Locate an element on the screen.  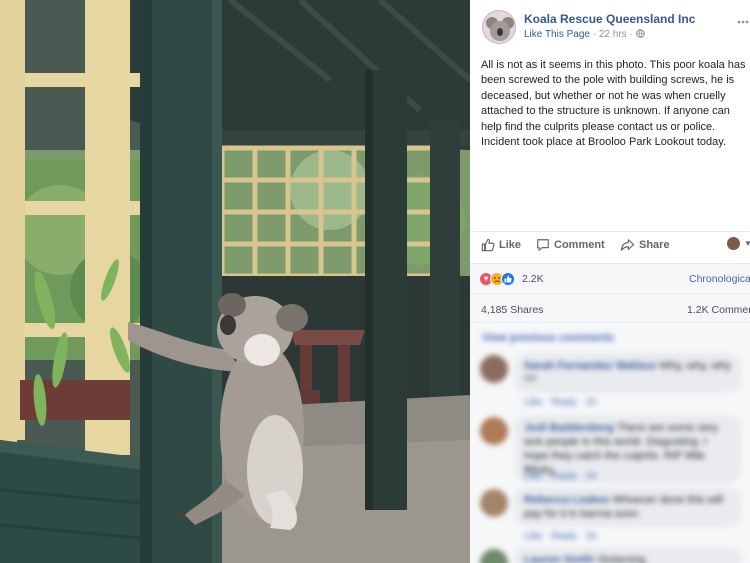
comment-bubble: Sarah Fernandez Wallace Why, why, why ?? is located at coordinates (628, 373).